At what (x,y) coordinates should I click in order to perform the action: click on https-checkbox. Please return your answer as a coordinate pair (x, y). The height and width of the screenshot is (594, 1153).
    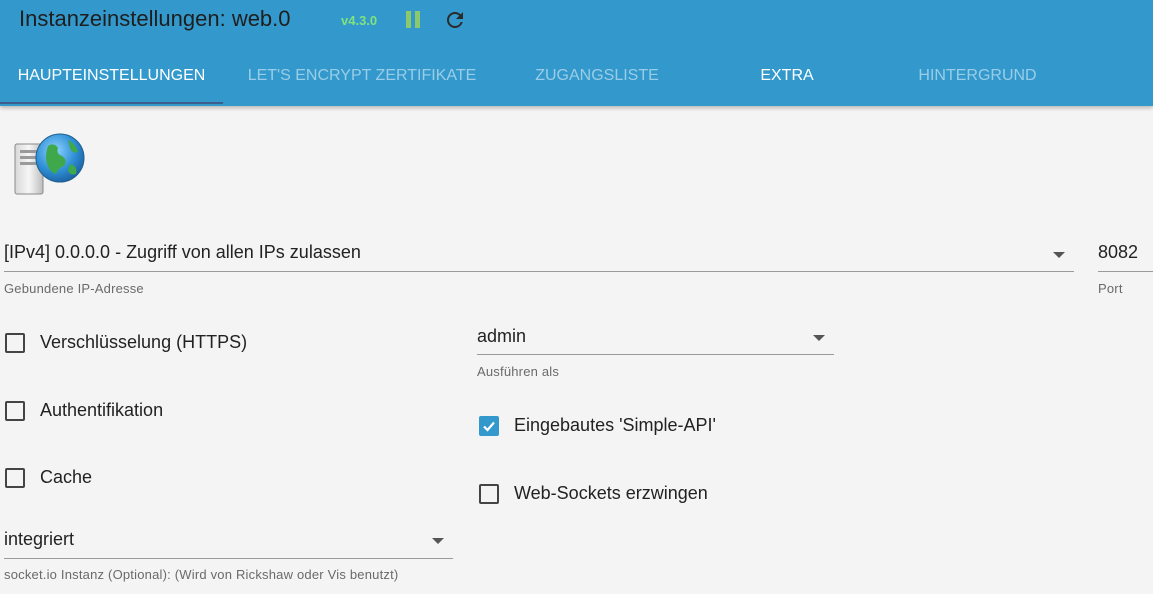
    Looking at the image, I should click on (15, 343).